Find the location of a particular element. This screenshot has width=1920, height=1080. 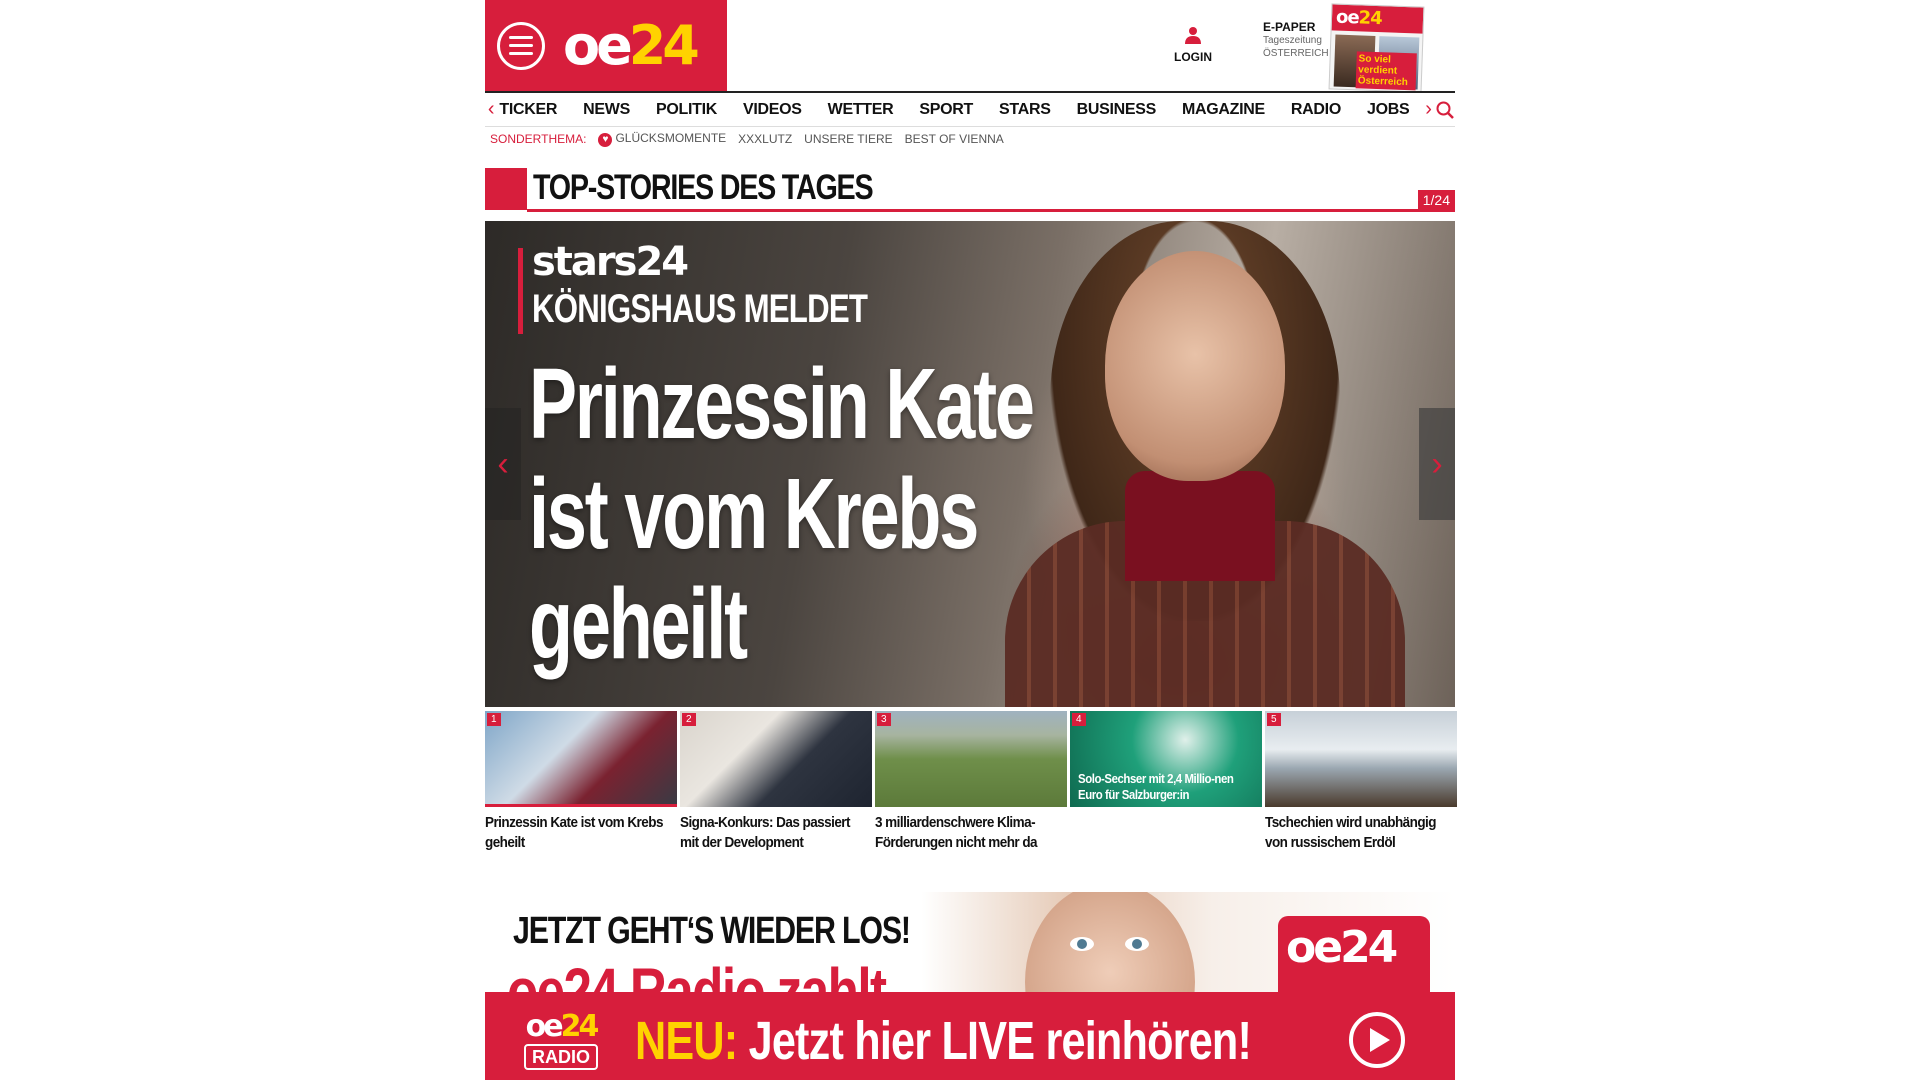

hero-photo-face is located at coordinates (1195, 366).